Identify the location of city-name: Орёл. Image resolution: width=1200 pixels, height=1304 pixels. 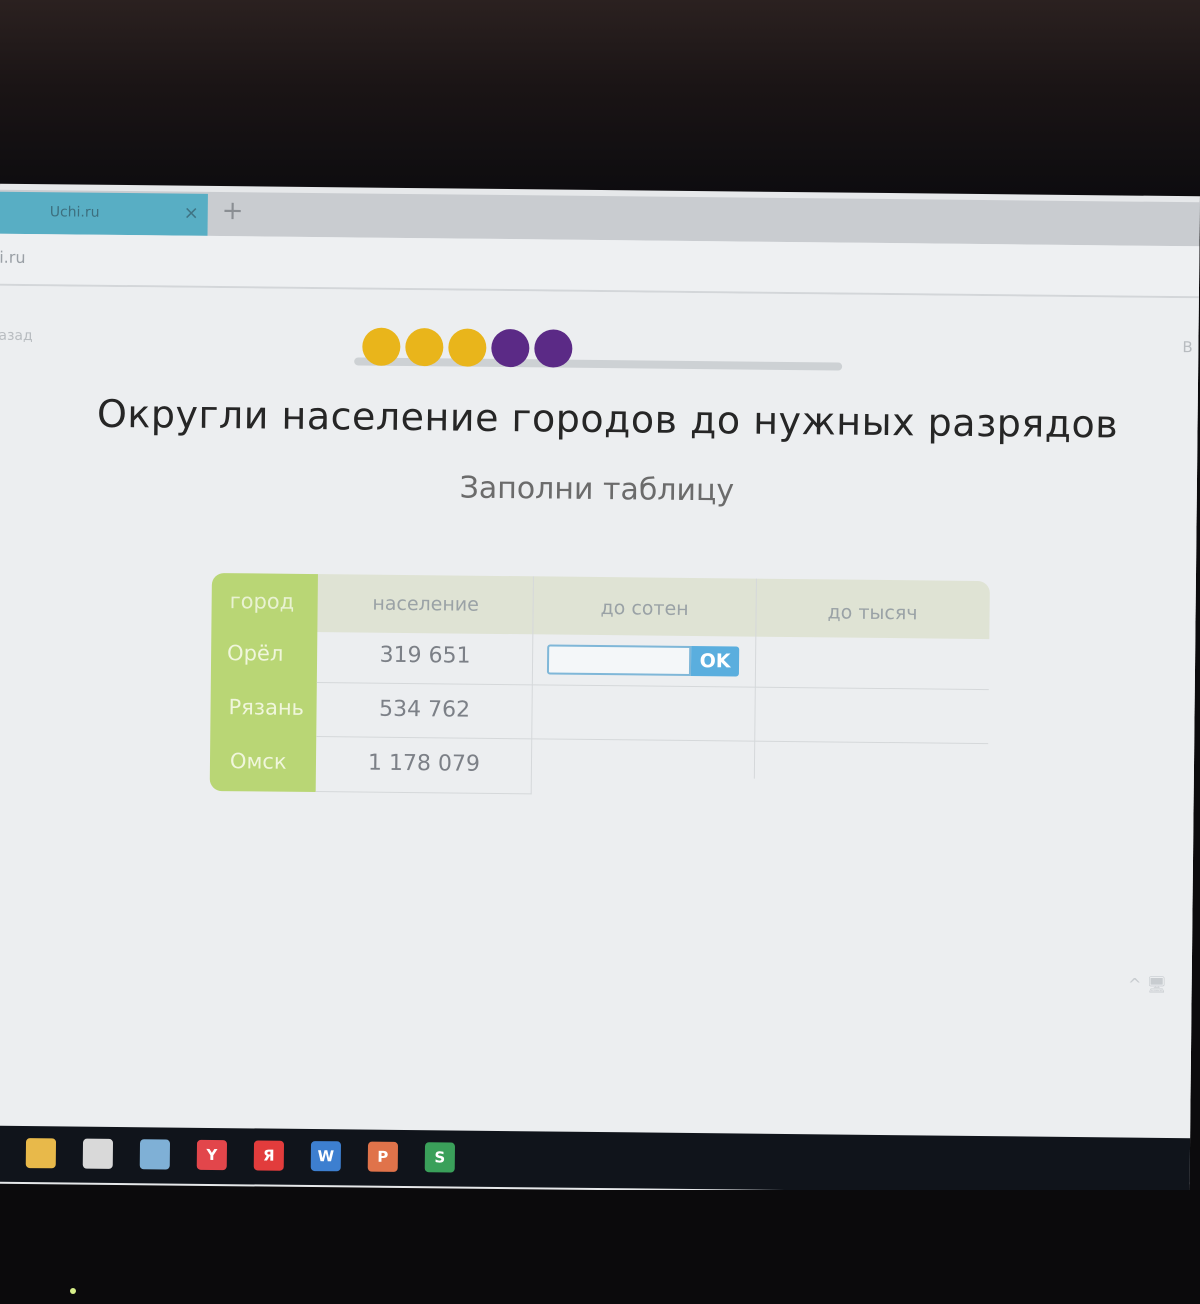
(255, 653).